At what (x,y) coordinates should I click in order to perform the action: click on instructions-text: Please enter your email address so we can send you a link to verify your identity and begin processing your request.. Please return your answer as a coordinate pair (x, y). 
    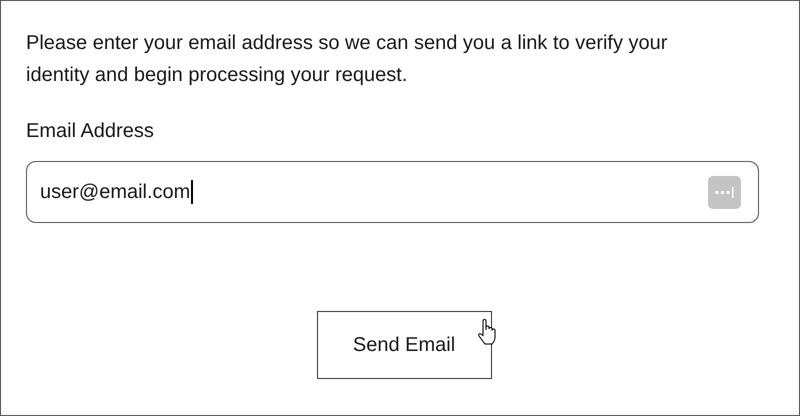
    Looking at the image, I should click on (347, 59).